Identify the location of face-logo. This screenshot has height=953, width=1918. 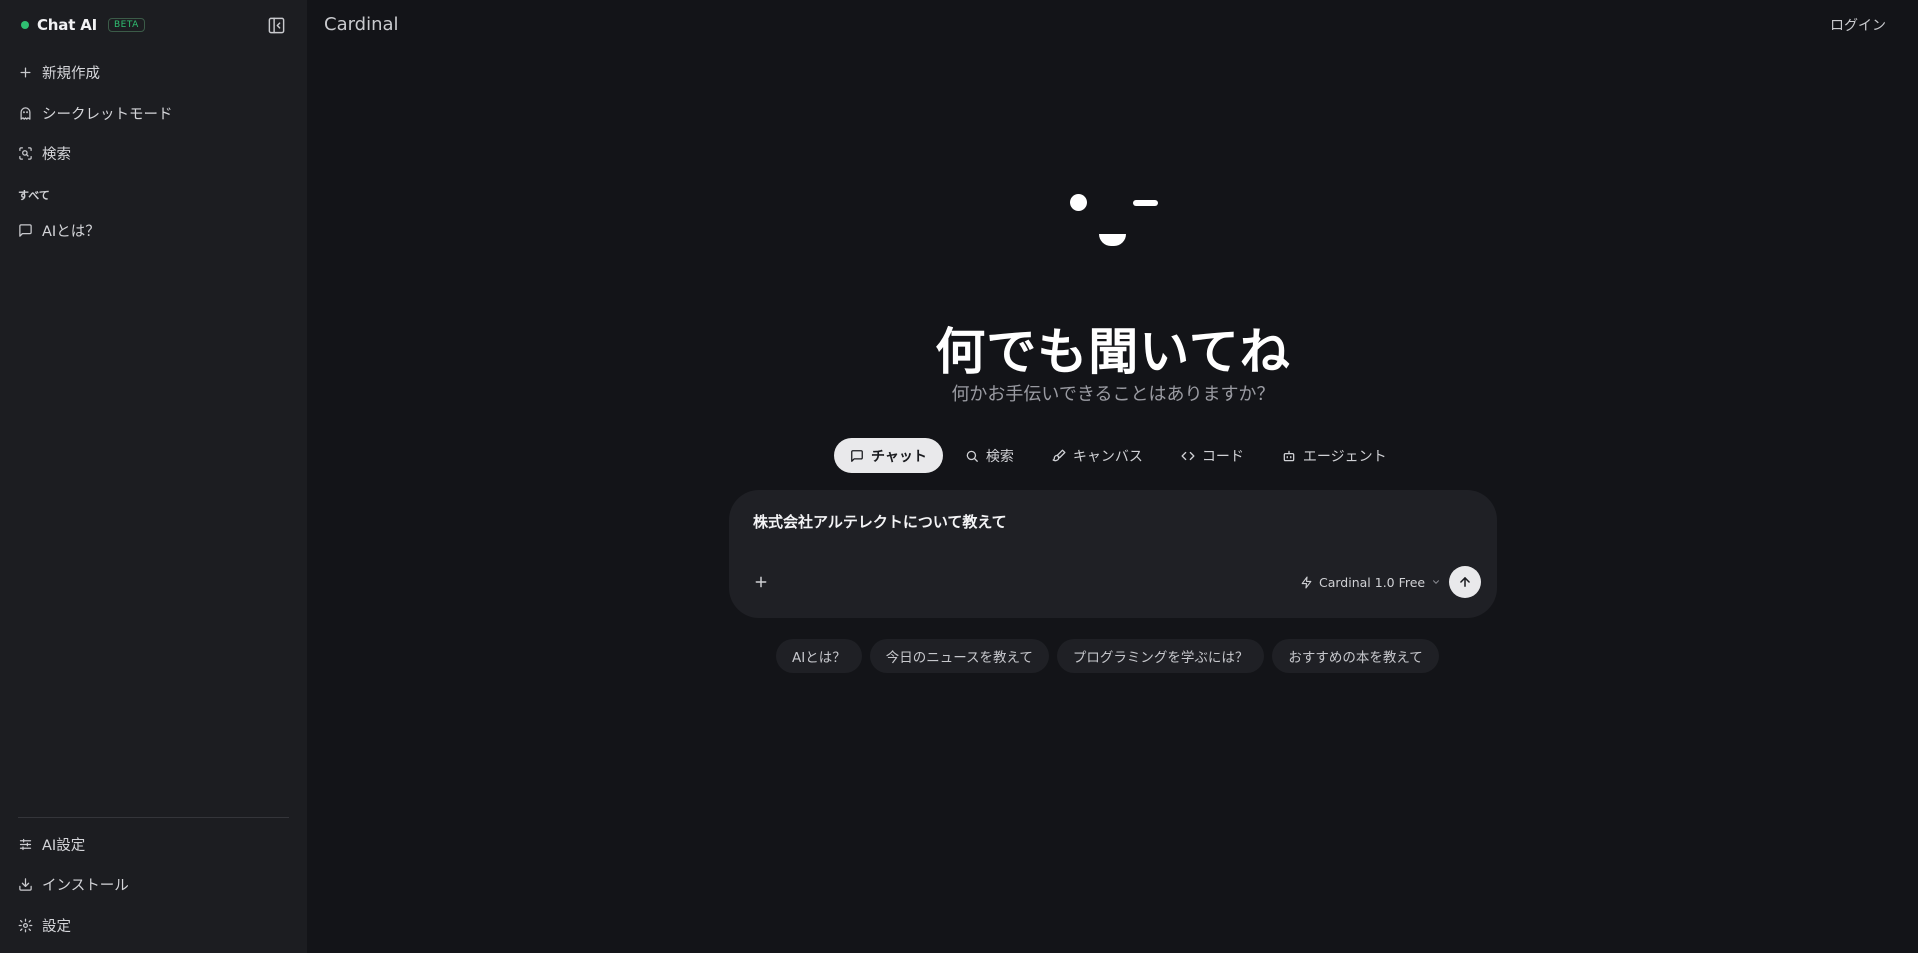
(1115, 221).